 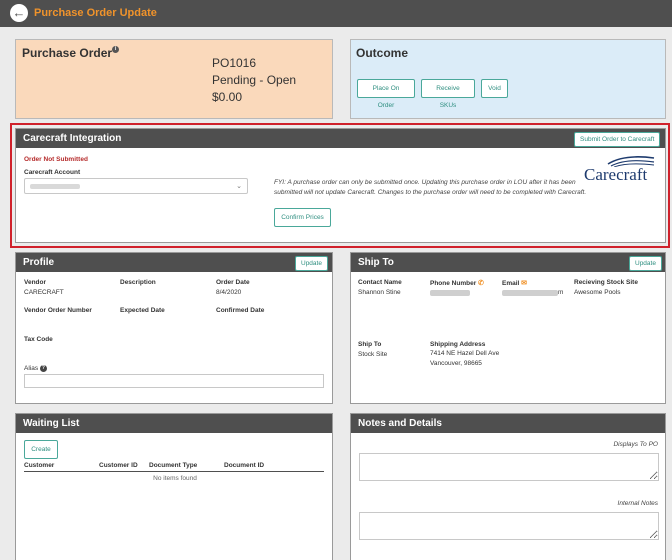 I want to click on carecraft-logo: Carecraft, so click(x=622, y=168).